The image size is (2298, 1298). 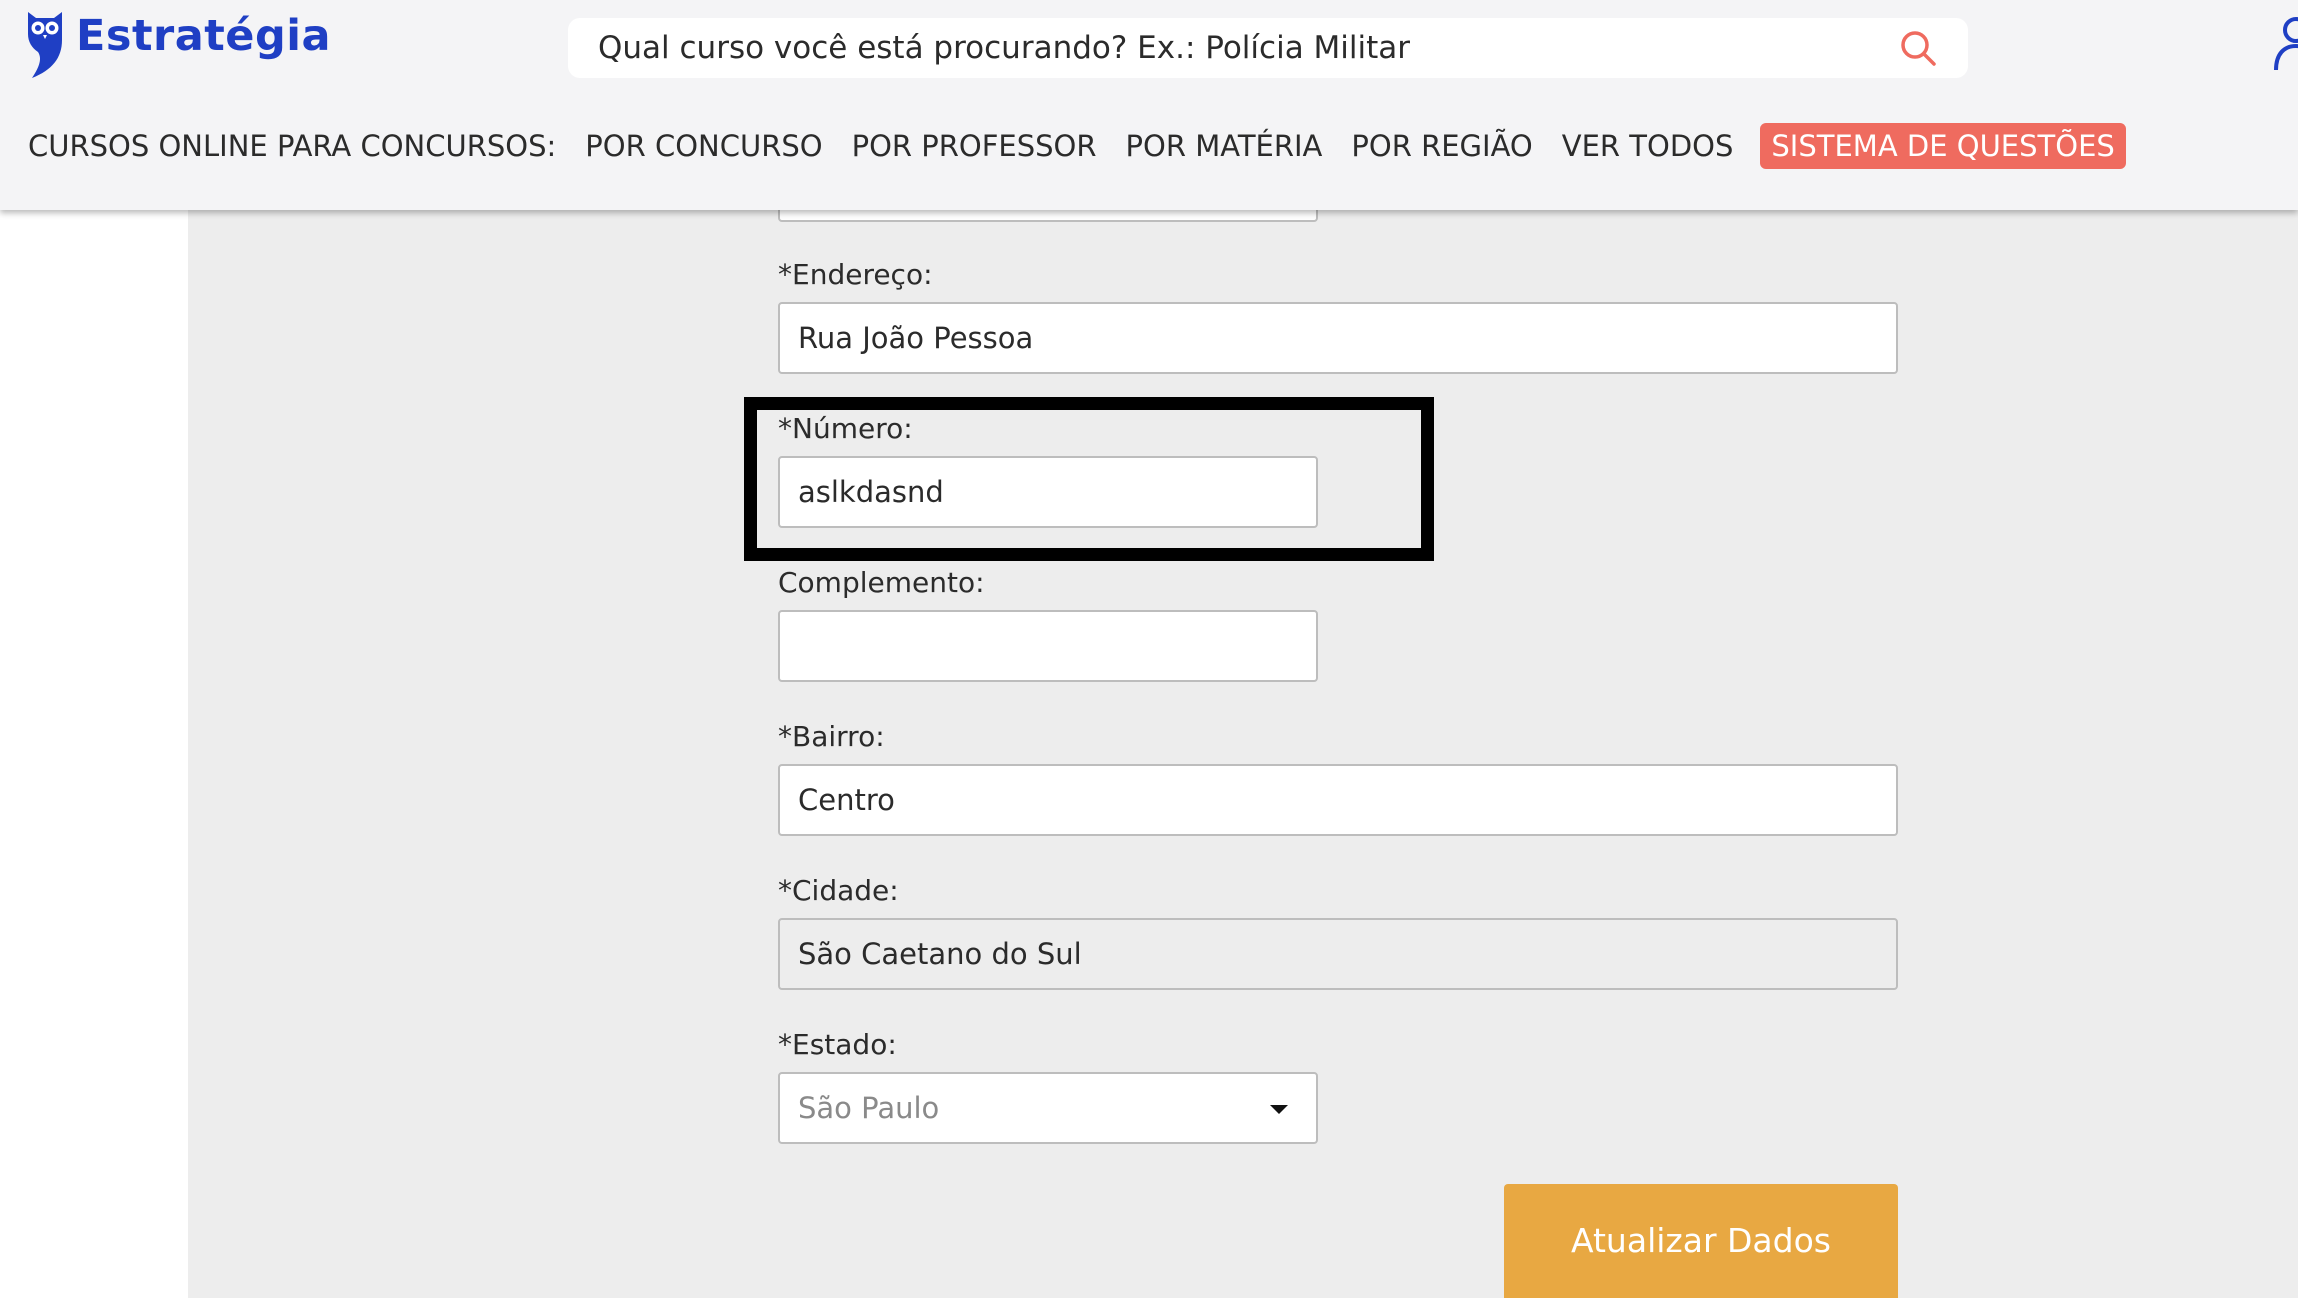 What do you see at coordinates (837, 1044) in the screenshot?
I see `estado-label: *Estado:` at bounding box center [837, 1044].